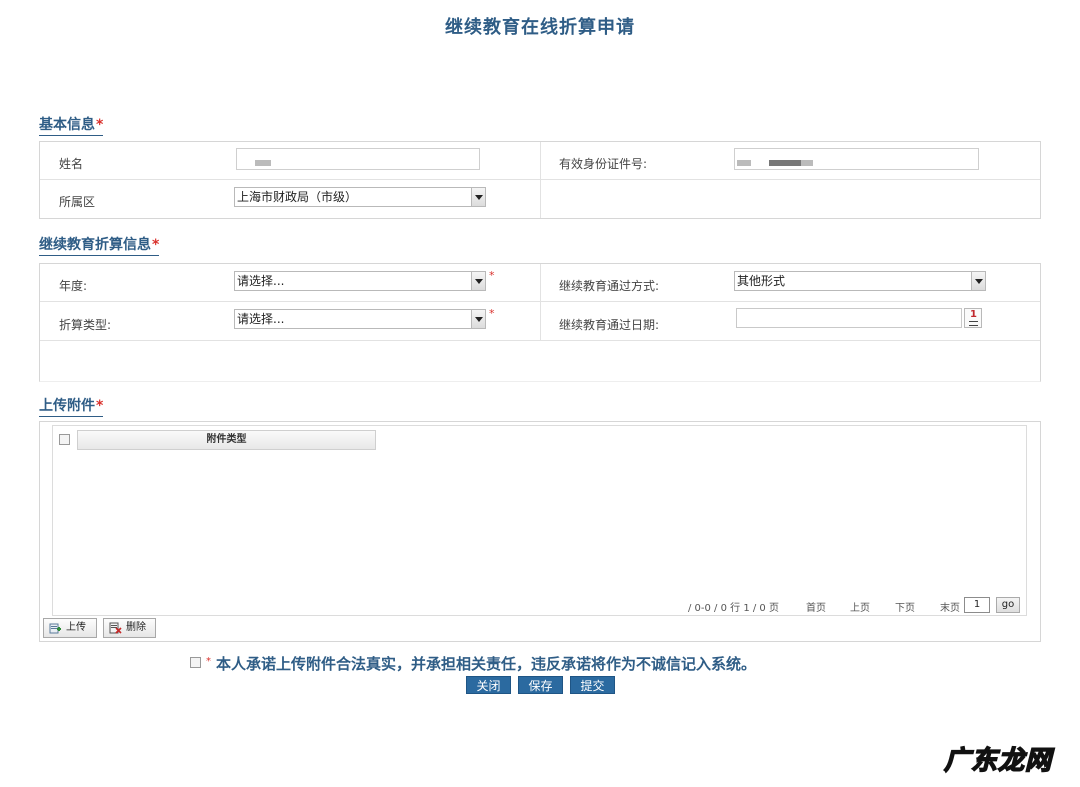  I want to click on district-select-value: 上海市财政局（市级）, so click(297, 197).